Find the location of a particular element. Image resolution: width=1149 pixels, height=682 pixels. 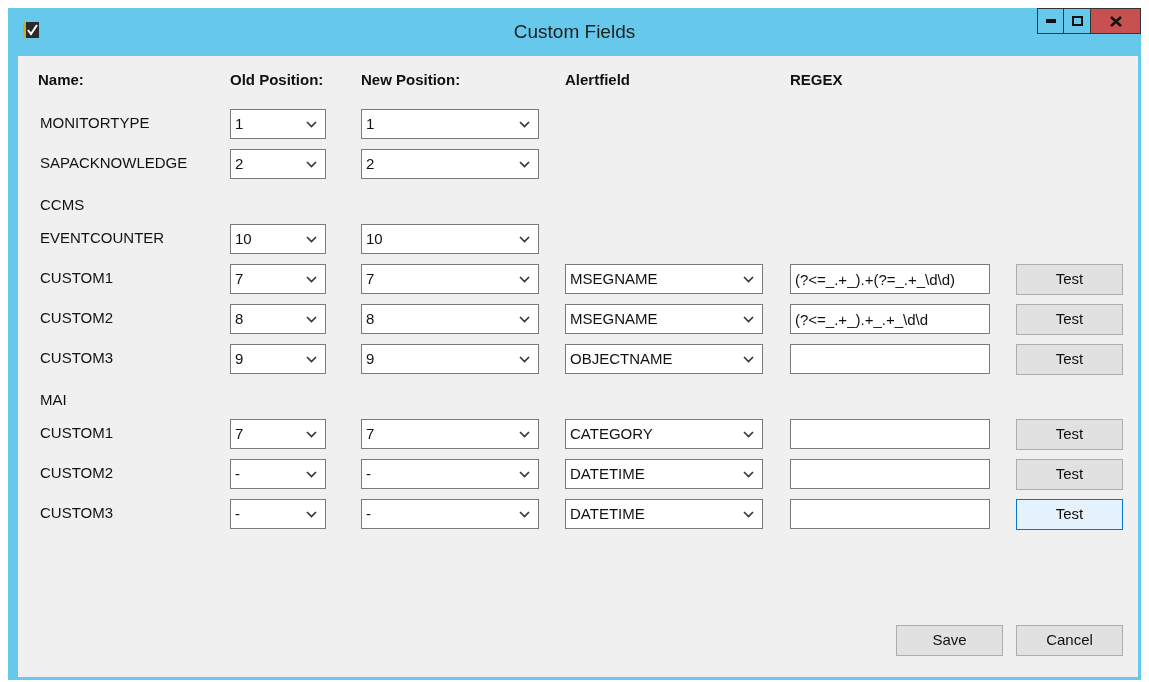

column-header: New Position: is located at coordinates (411, 79).